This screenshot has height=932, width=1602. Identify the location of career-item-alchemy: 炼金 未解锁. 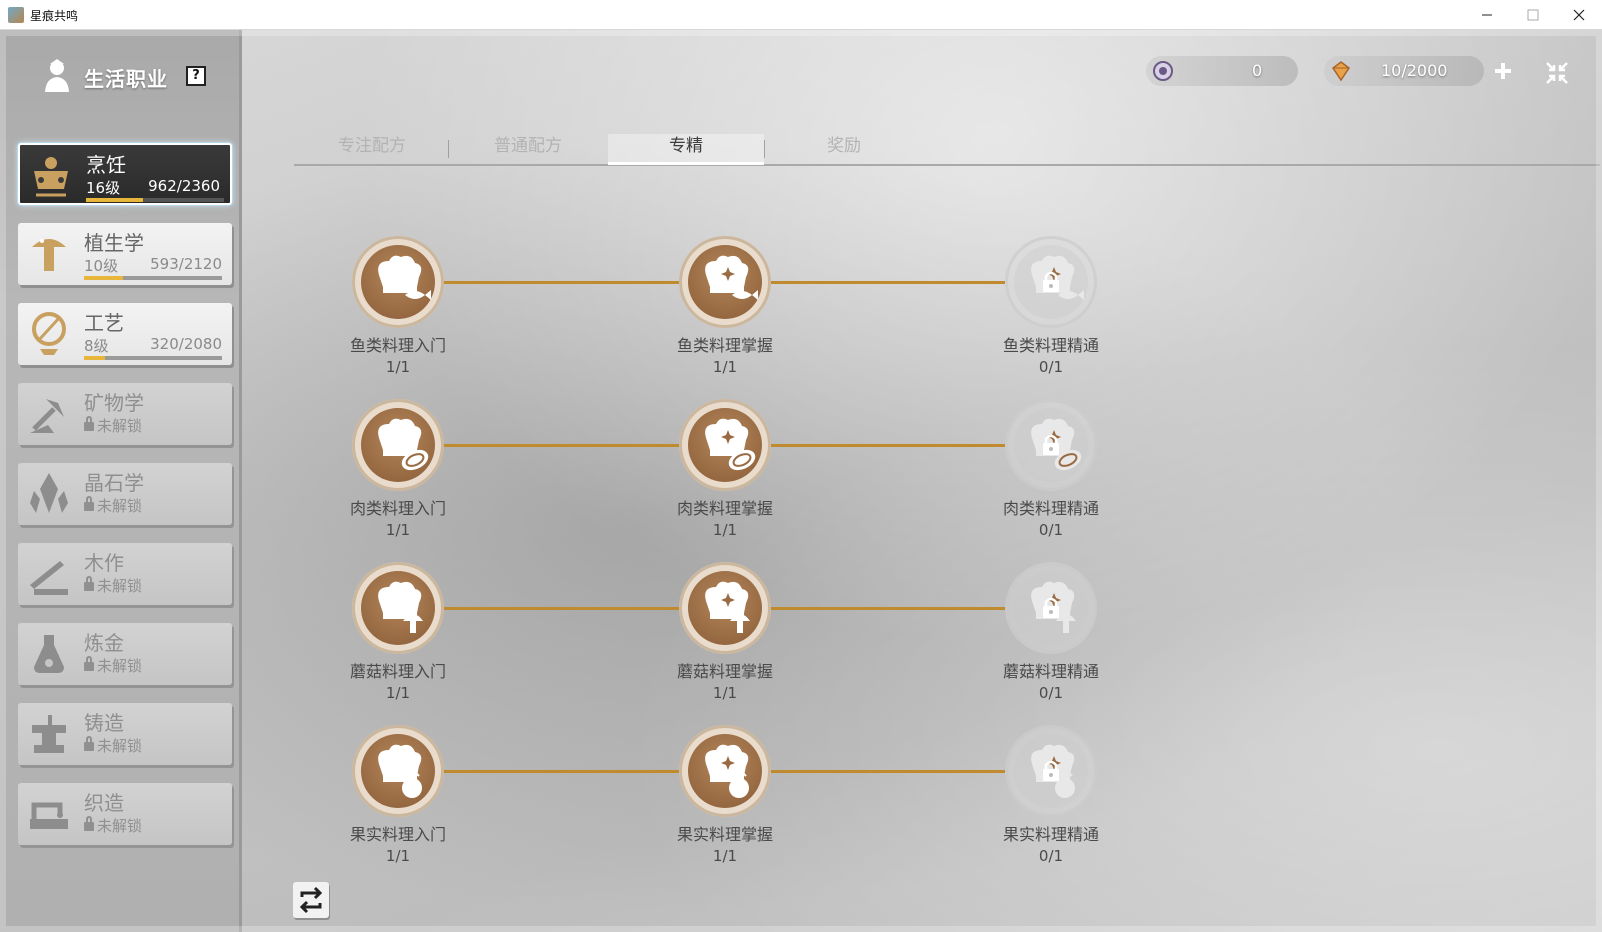
(125, 654).